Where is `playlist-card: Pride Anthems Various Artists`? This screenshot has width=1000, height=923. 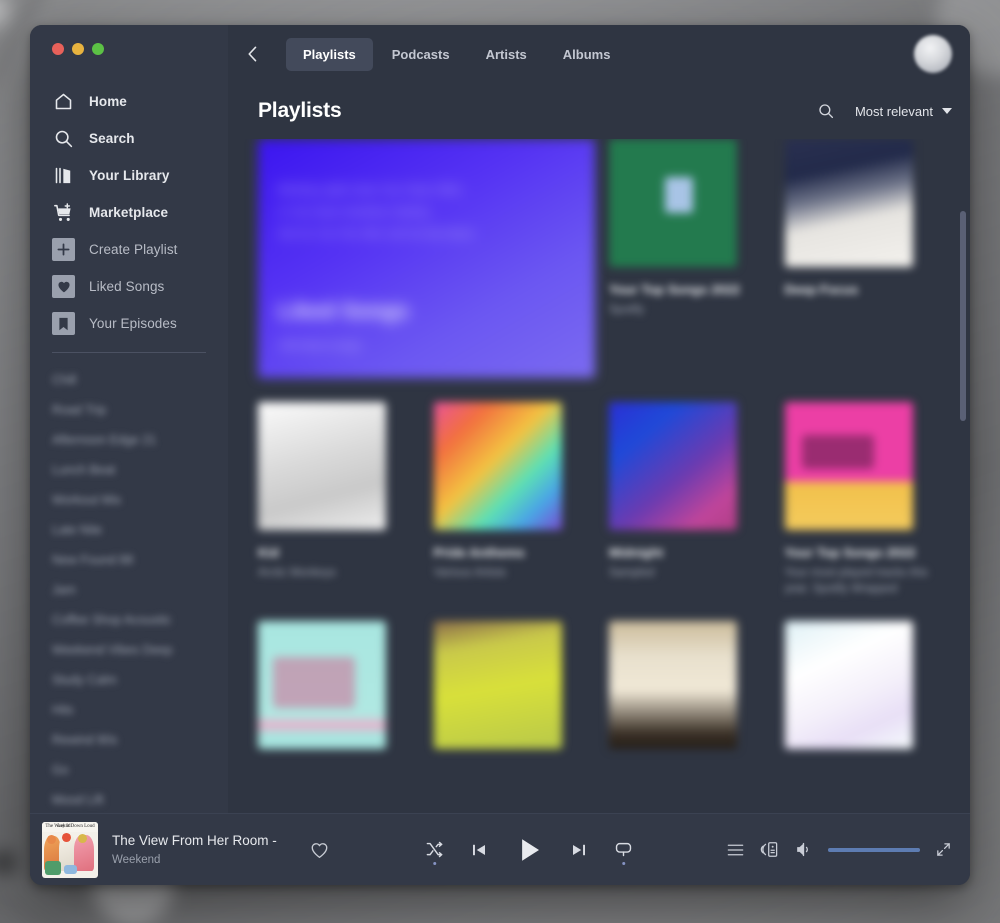 playlist-card: Pride Anthems Various Artists is located at coordinates (521, 511).